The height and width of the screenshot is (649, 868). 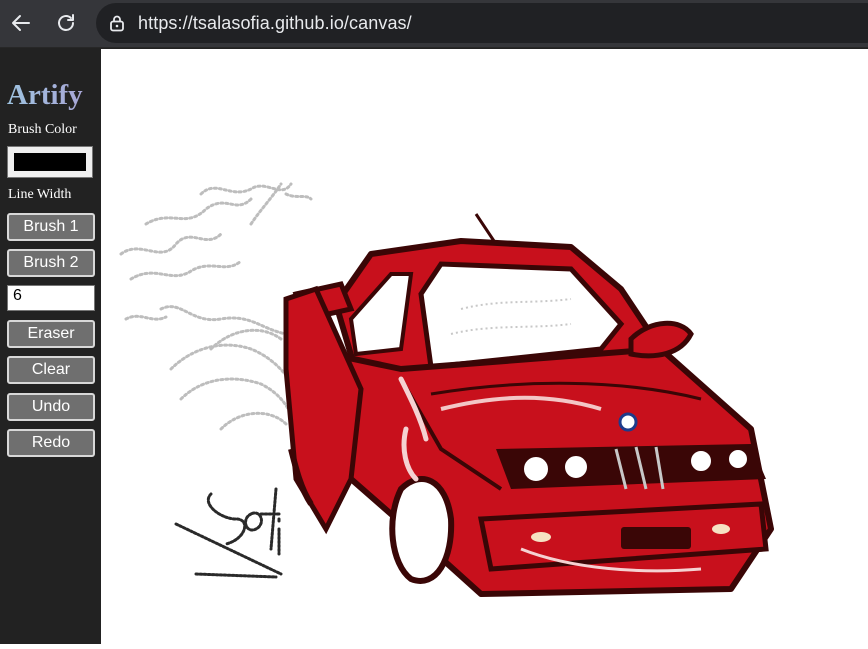 I want to click on reload-button, so click(x=66, y=23).